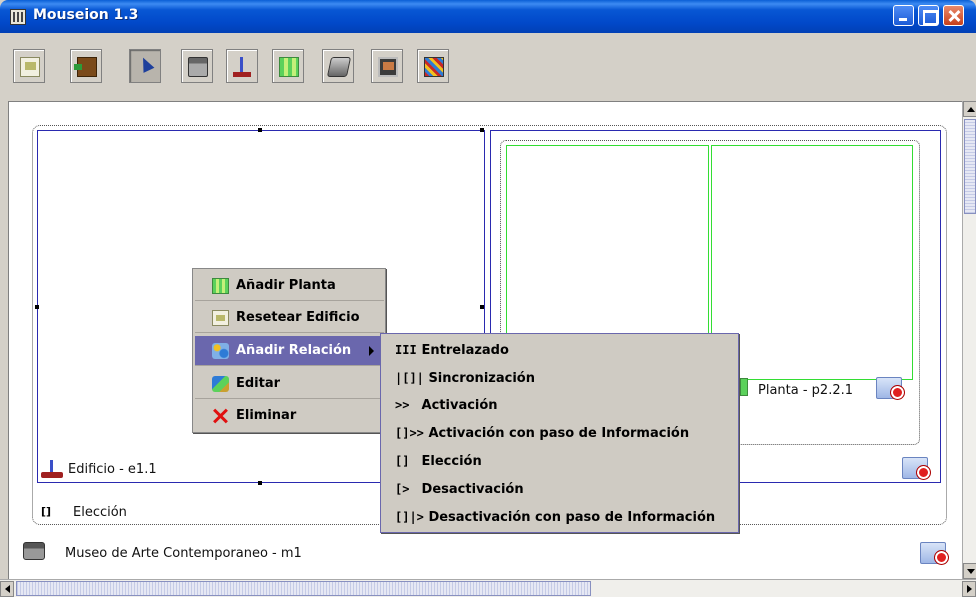 The image size is (976, 597). I want to click on menu-item-add-floor: Añadir Planta, so click(289, 286).